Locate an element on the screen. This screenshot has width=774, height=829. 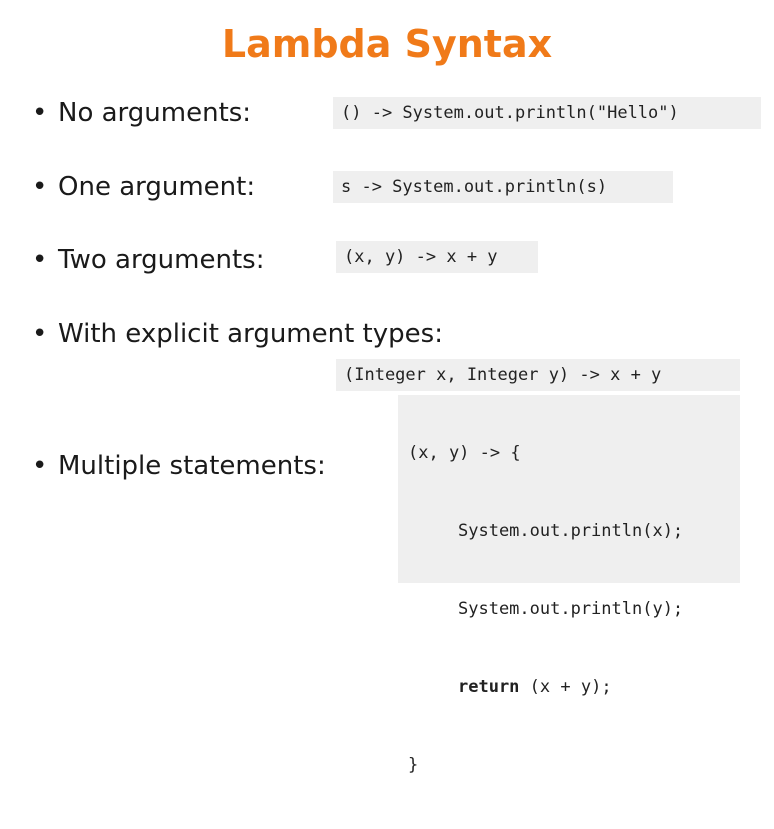
code-line: } is located at coordinates (413, 765).